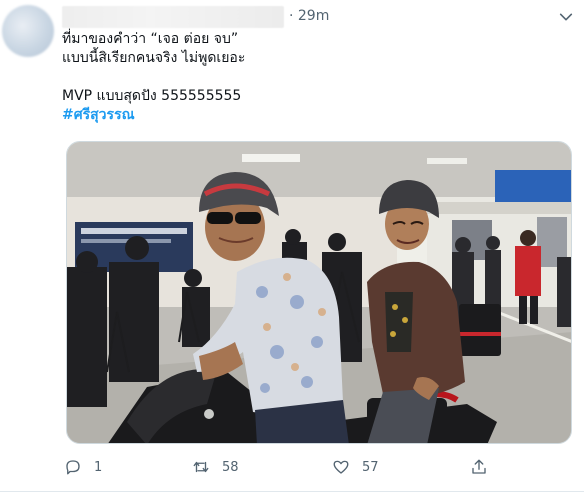 The height and width of the screenshot is (492, 584). Describe the element at coordinates (370, 467) in the screenshot. I see `like-count: 57` at that location.